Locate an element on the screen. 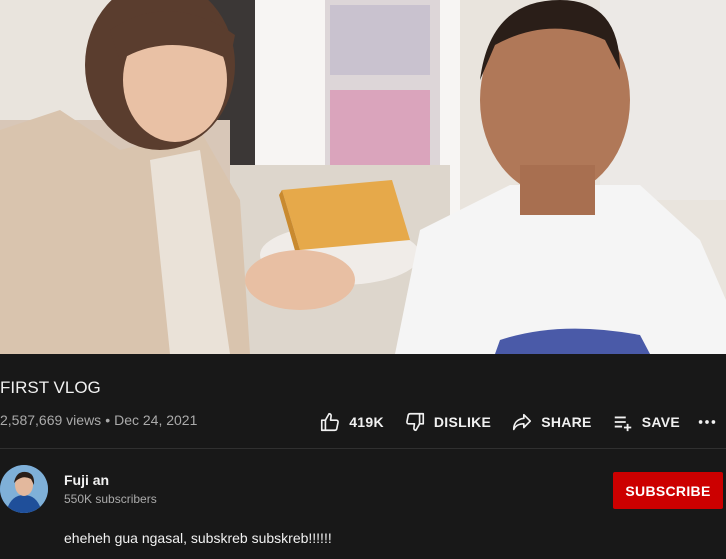 The height and width of the screenshot is (559, 726). more-horizontal-icon is located at coordinates (707, 422).